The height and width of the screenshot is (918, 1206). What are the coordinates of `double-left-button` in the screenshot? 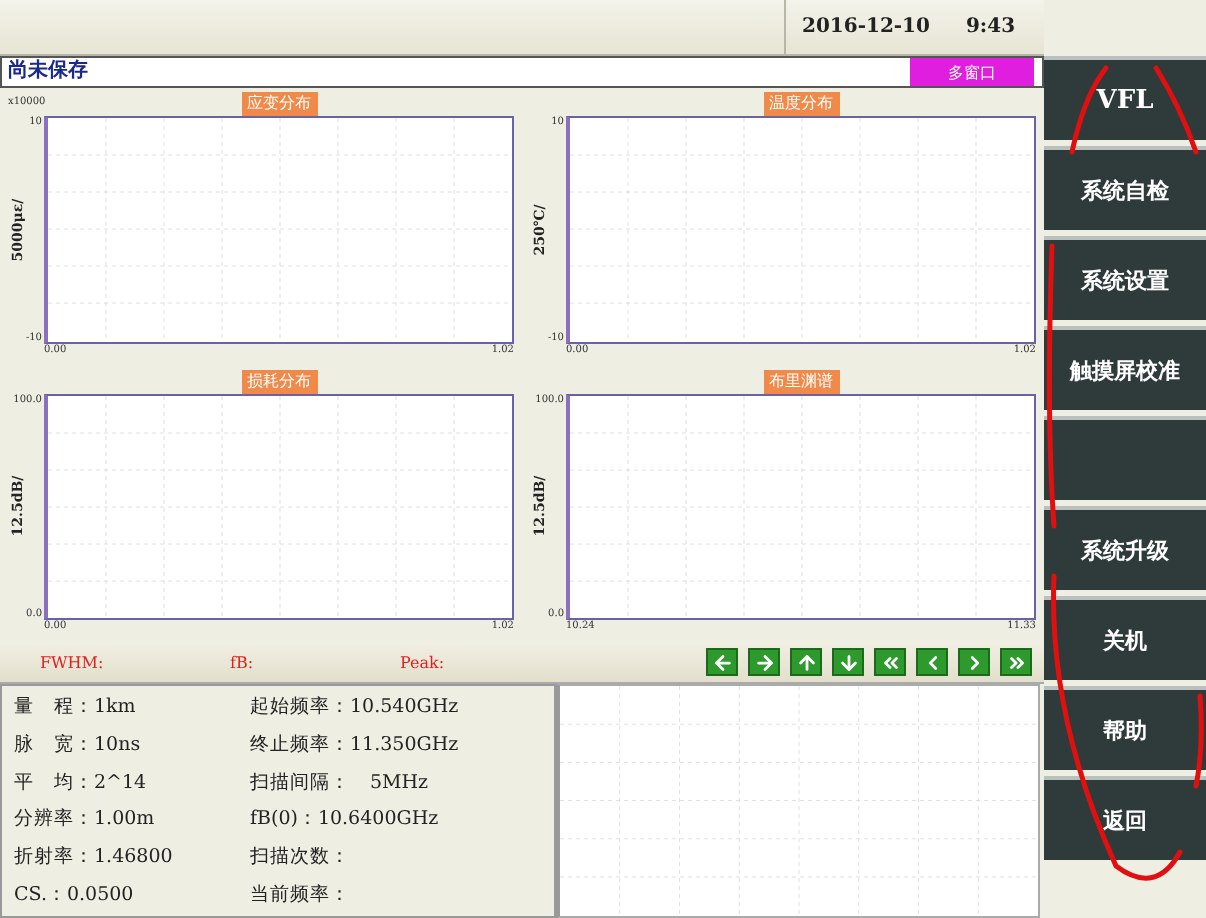 It's located at (890, 662).